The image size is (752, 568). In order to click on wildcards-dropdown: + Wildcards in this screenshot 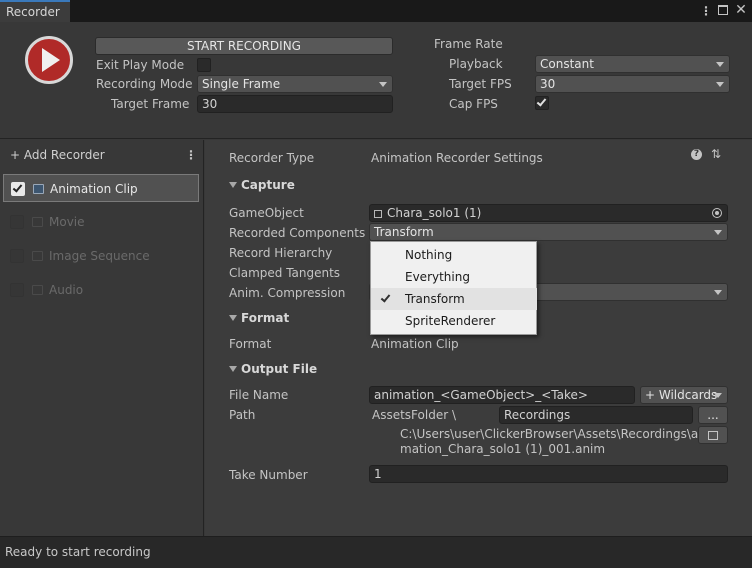, I will do `click(684, 395)`.